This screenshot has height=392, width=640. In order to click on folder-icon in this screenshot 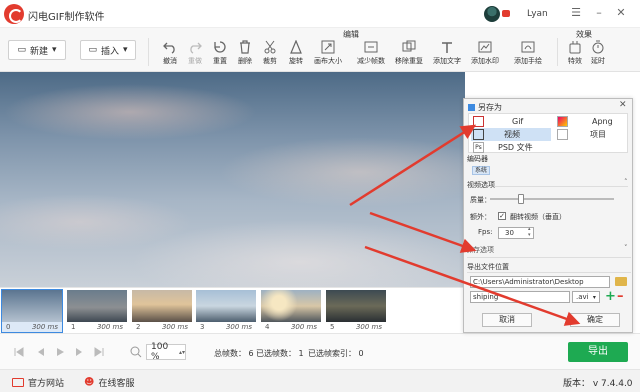, I will do `click(621, 281)`.